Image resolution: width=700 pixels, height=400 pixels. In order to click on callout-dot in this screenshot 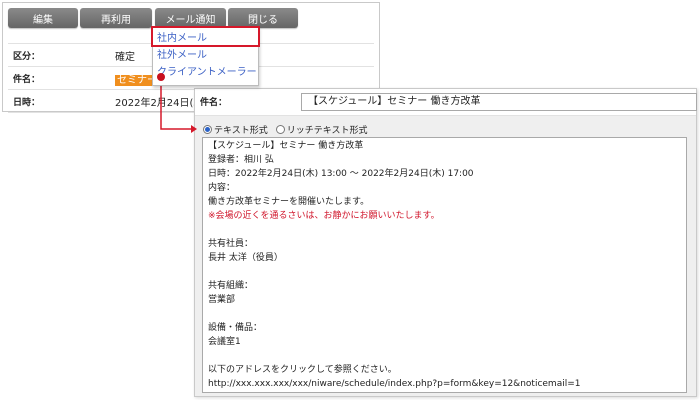, I will do `click(161, 77)`.